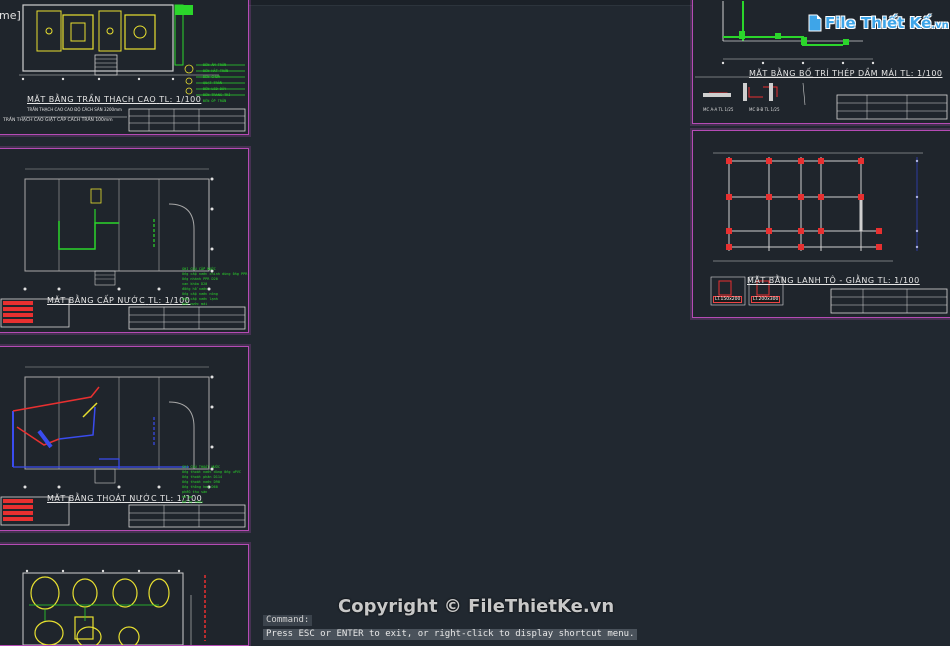 The image size is (950, 646). I want to click on beam-label-2: LT.200x300, so click(766, 299).